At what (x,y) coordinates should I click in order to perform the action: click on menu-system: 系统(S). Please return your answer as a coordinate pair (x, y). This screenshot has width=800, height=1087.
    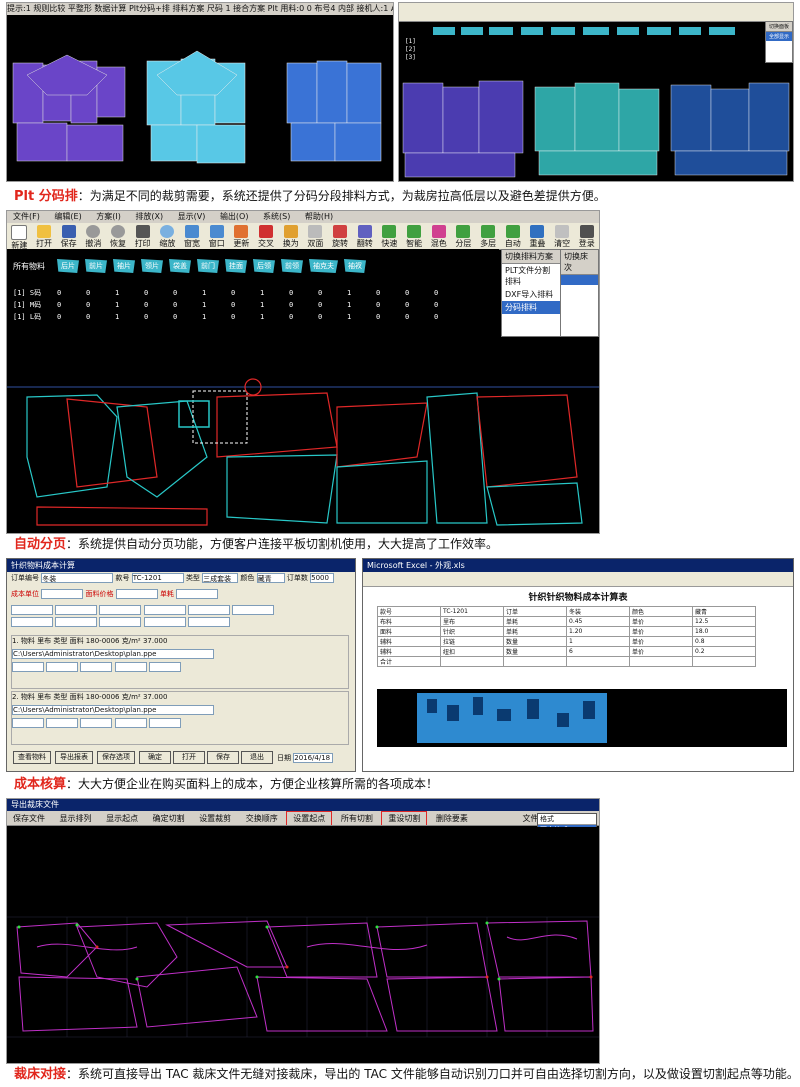
    Looking at the image, I should click on (276, 217).